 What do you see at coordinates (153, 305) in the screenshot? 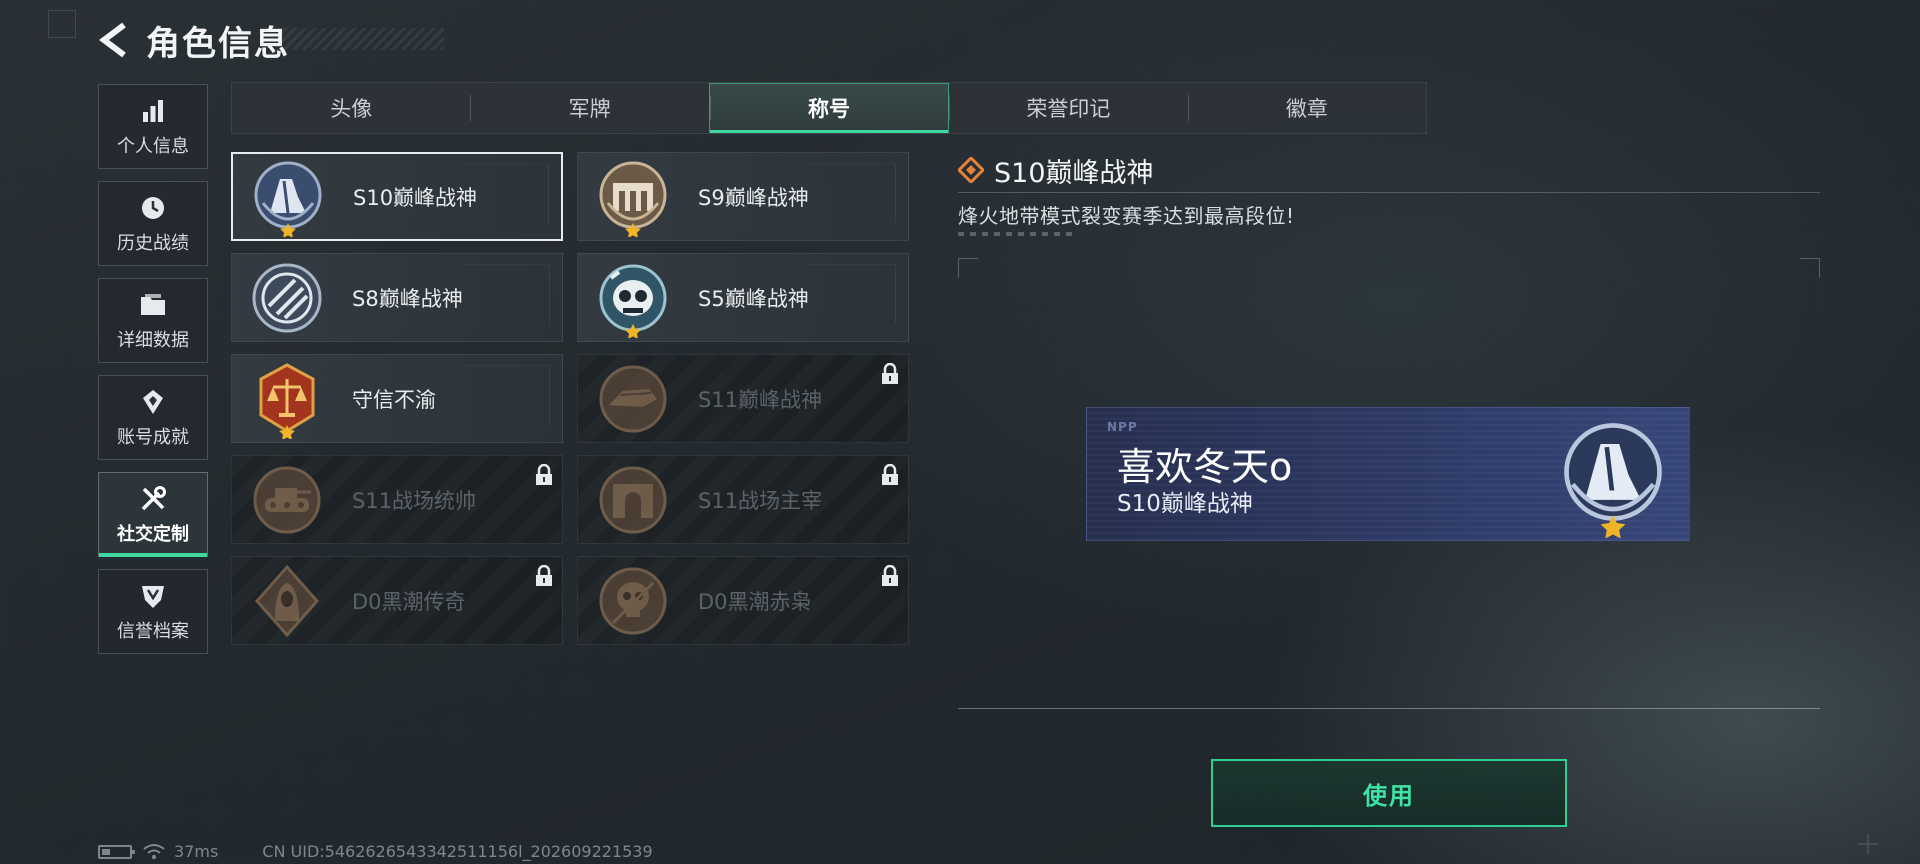
I see `folder-icon` at bounding box center [153, 305].